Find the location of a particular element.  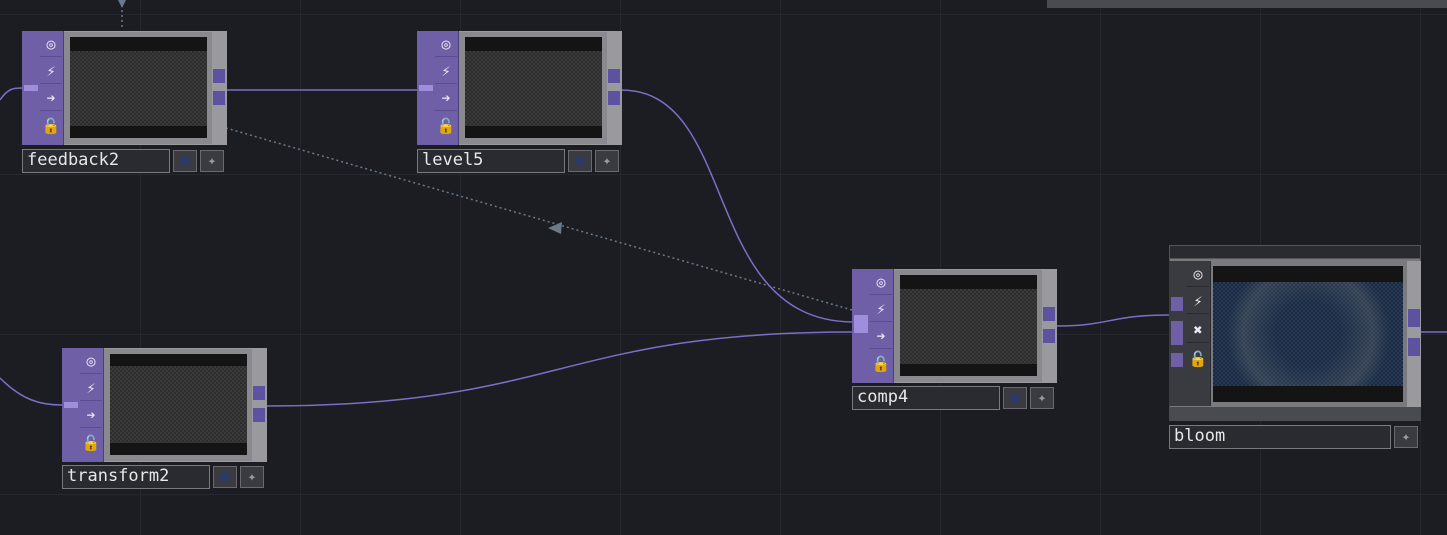

node-name-label: level5 is located at coordinates (491, 161).